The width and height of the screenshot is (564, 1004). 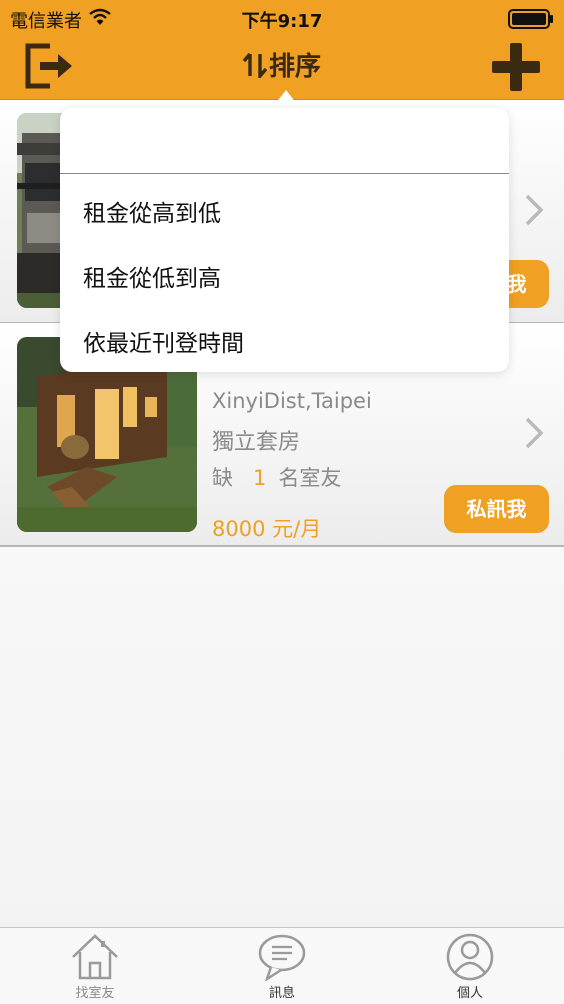 What do you see at coordinates (292, 401) in the screenshot?
I see `listing-location: XinyiDist,Taipei` at bounding box center [292, 401].